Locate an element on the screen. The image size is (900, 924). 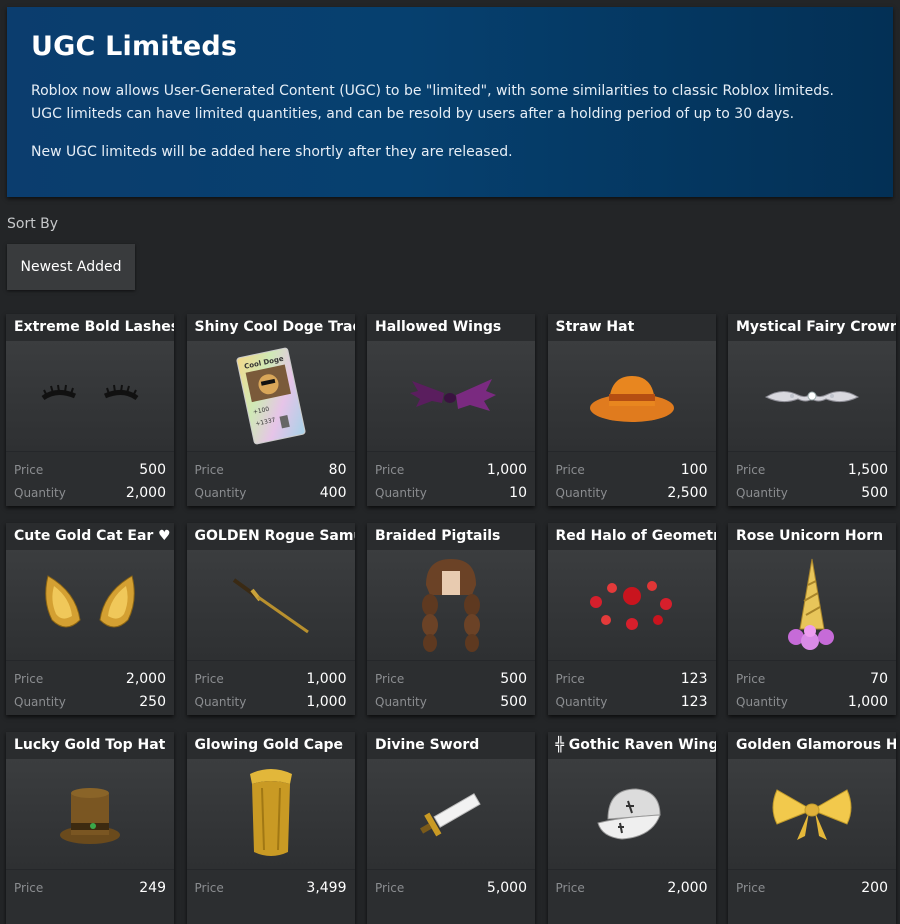
price-value: 5,000 is located at coordinates (506, 887).